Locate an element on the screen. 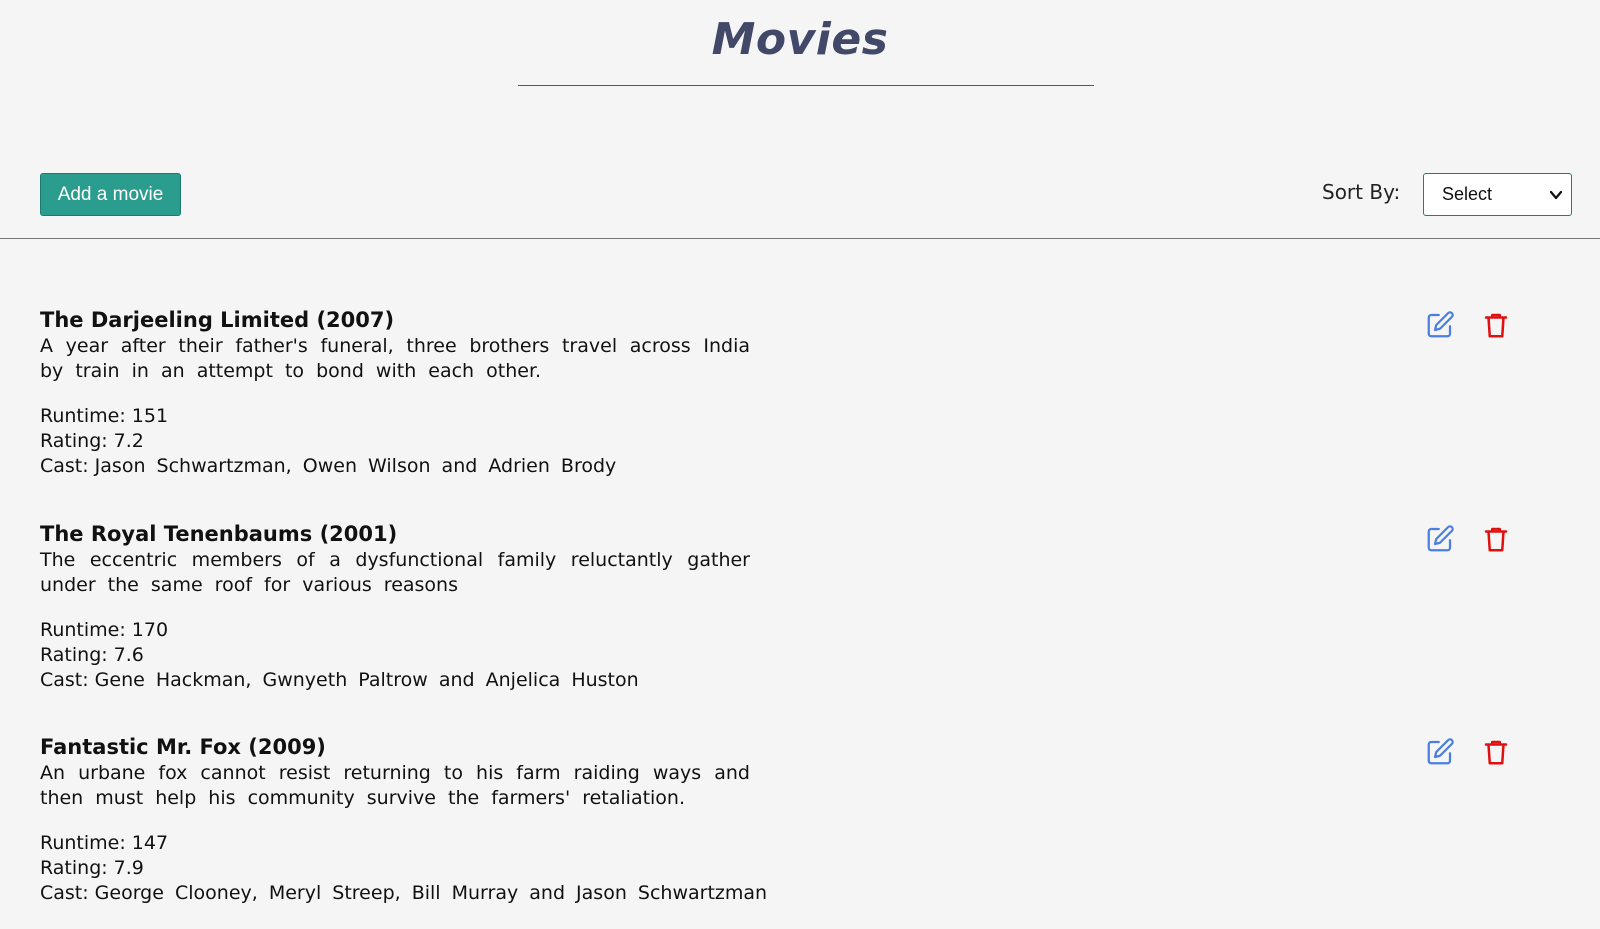 The width and height of the screenshot is (1600, 929). rating-row: Rating: 7.2 is located at coordinates (790, 441).